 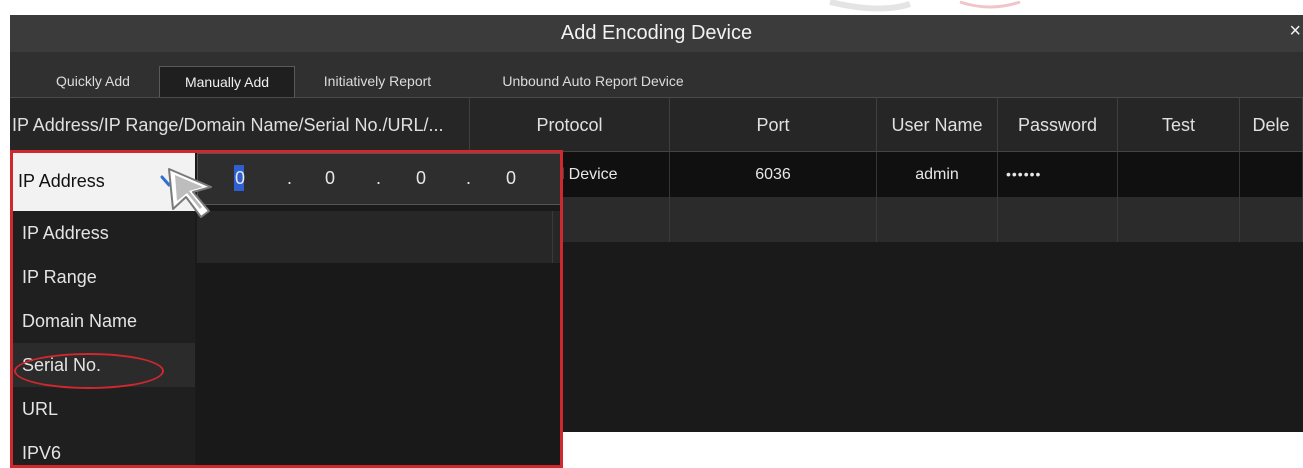 I want to click on dropdown-option-domain-name: Domain Name, so click(x=104, y=321).